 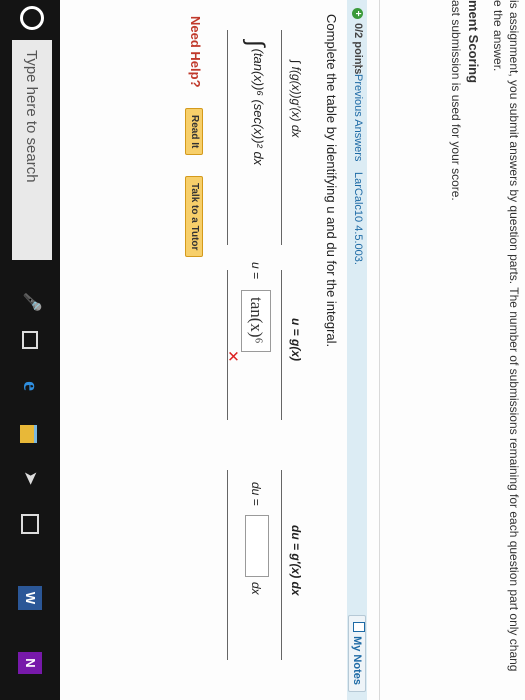 I want to click on divider, so click(x=379, y=350).